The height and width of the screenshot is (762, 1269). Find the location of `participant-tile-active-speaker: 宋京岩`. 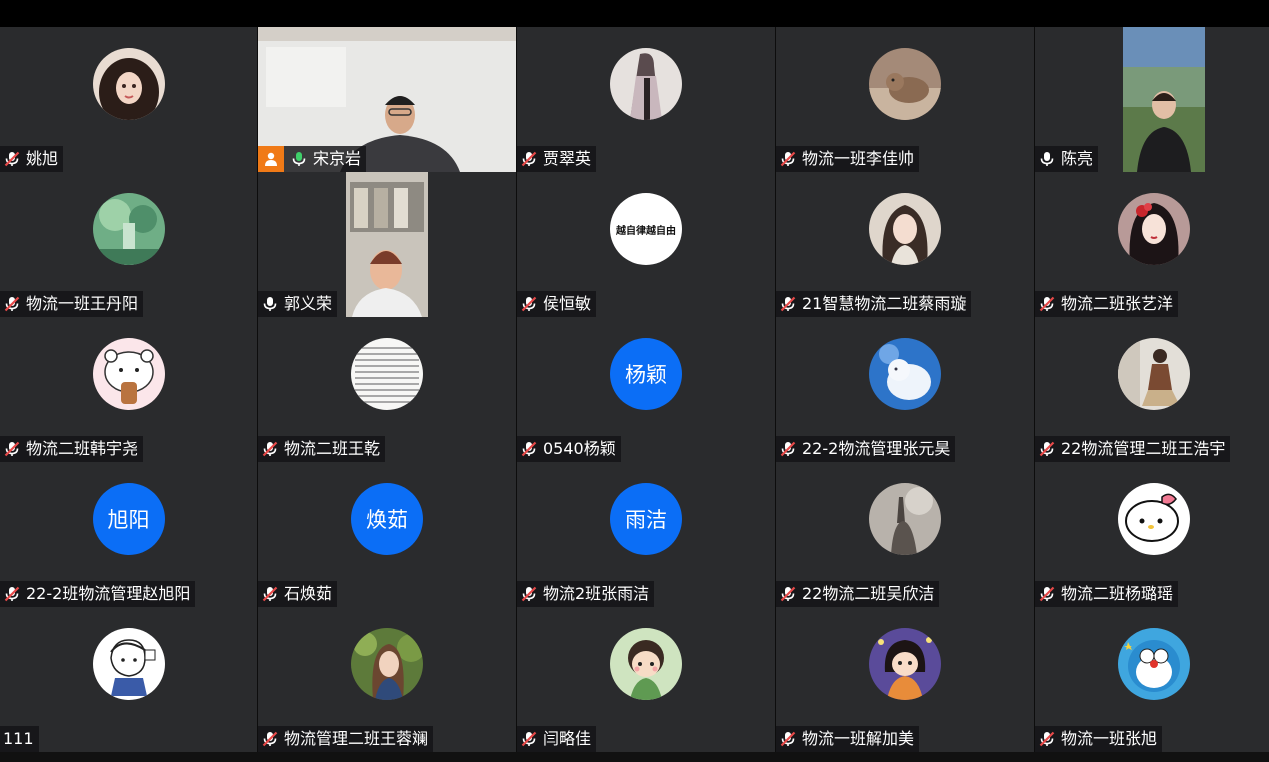

participant-tile-active-speaker: 宋京岩 is located at coordinates (387, 99).